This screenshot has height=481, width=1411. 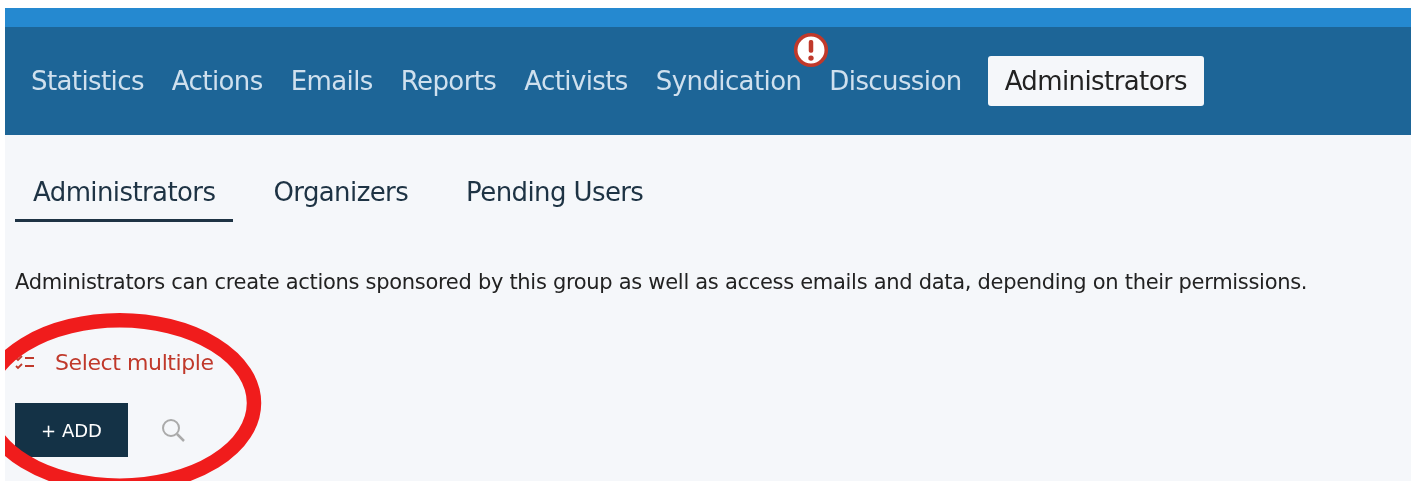 I want to click on sub-tab: Organizers, so click(x=341, y=197).